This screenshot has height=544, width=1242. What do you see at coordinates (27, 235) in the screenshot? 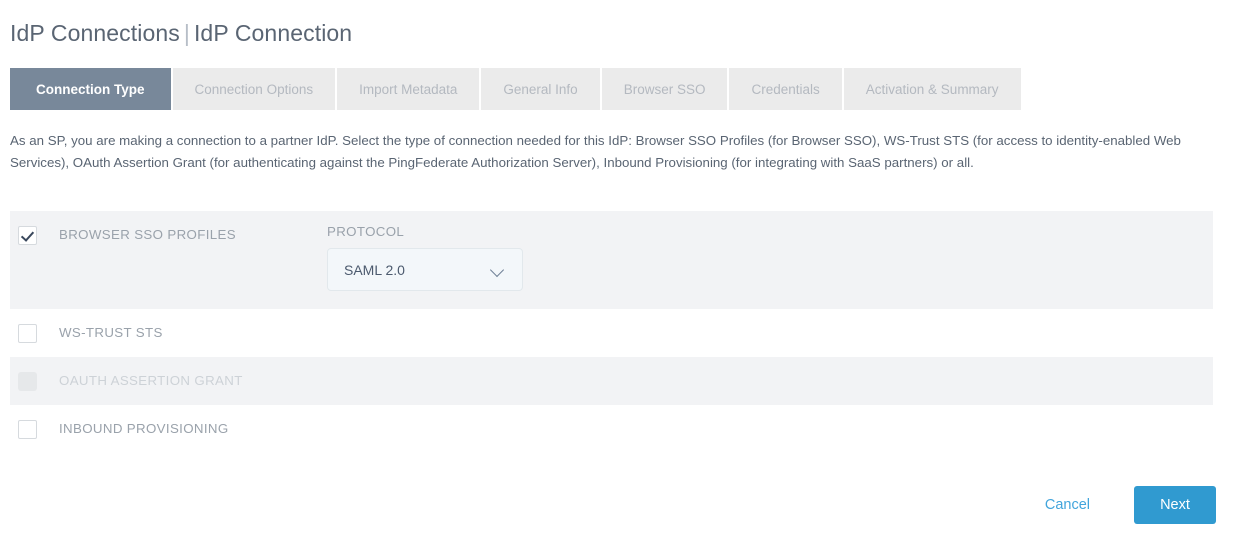
I see `checkbox-browser-sso-profiles` at bounding box center [27, 235].